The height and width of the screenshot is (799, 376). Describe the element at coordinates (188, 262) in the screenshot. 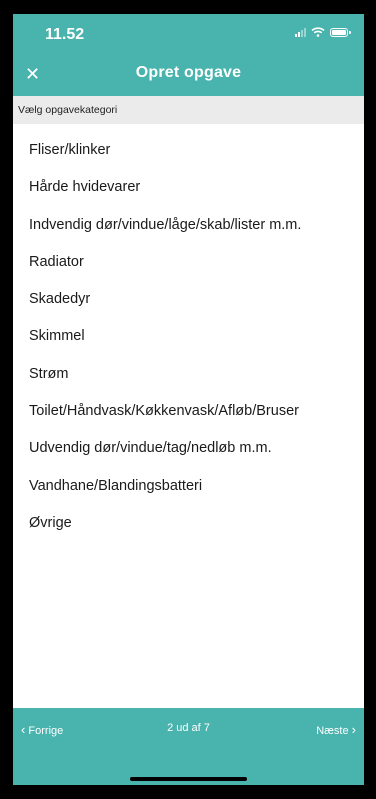

I see `category-item: Radiator` at that location.